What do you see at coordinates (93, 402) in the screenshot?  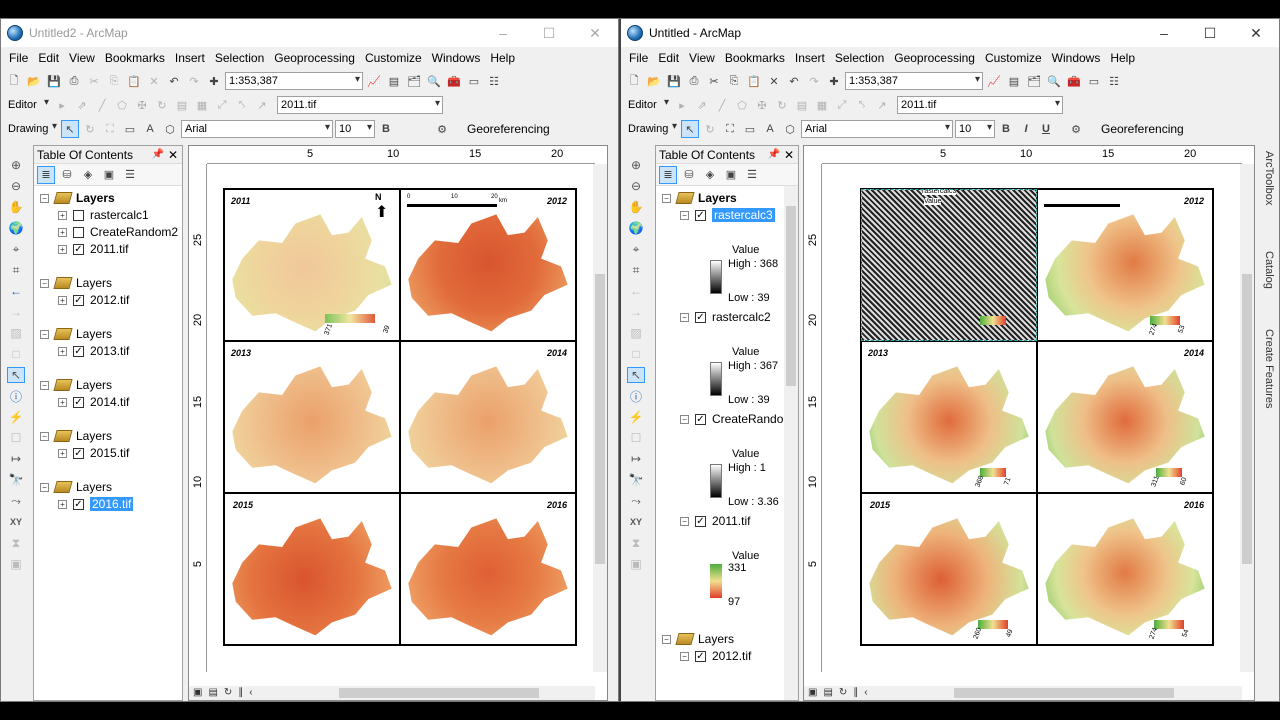 I see `toc-layer-2014: + ✓ 2014.tif` at bounding box center [93, 402].